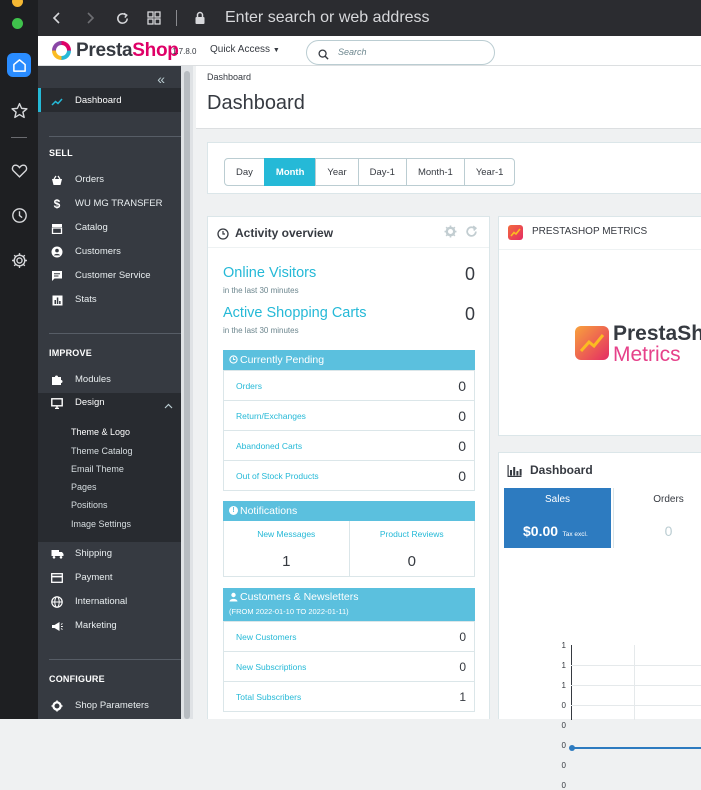 The height and width of the screenshot is (790, 701). Describe the element at coordinates (269, 446) in the screenshot. I see `pending-abandoned-carts-link: Abandoned Carts` at that location.